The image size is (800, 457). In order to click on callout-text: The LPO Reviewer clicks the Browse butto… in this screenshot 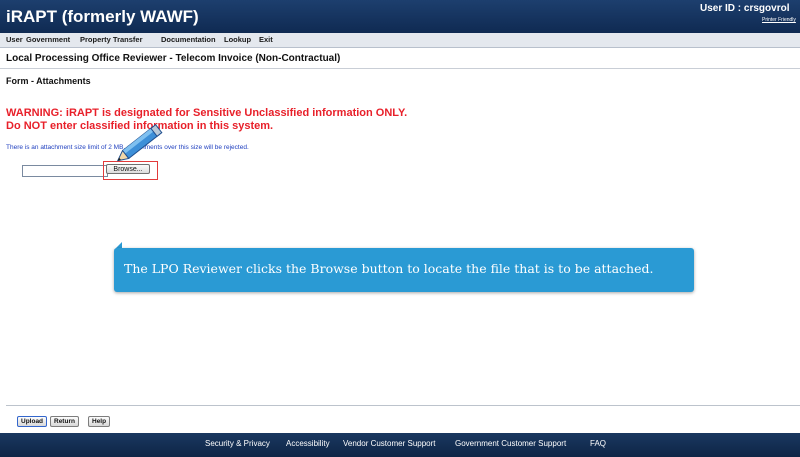, I will do `click(389, 268)`.